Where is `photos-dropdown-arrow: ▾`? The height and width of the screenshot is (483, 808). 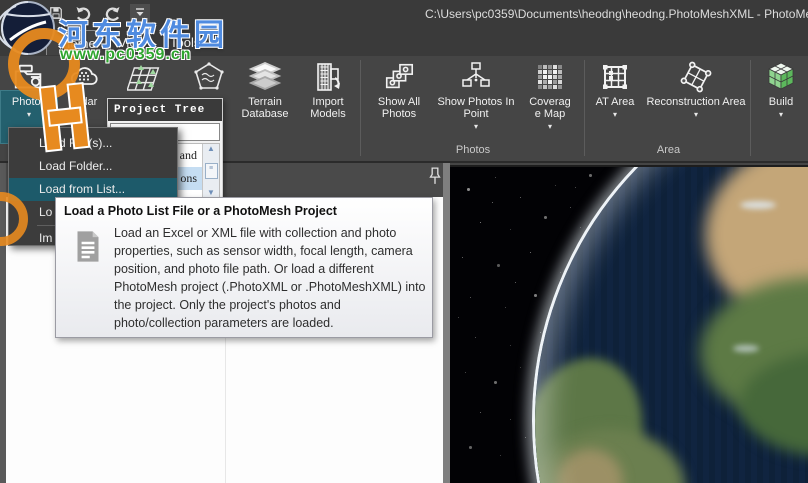 photos-dropdown-arrow: ▾ is located at coordinates (28, 114).